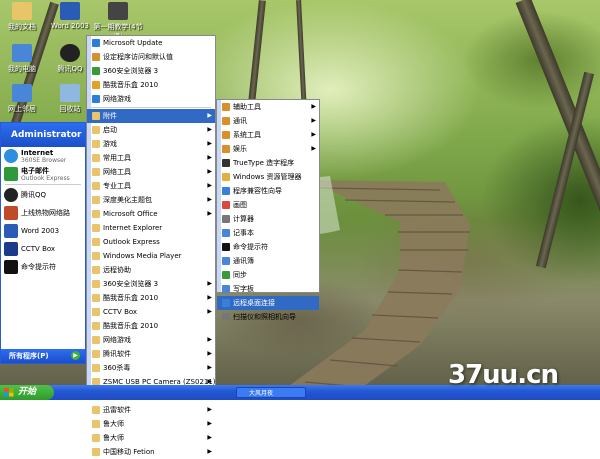  What do you see at coordinates (22, 53) in the screenshot?
I see `computer-icon` at bounding box center [22, 53].